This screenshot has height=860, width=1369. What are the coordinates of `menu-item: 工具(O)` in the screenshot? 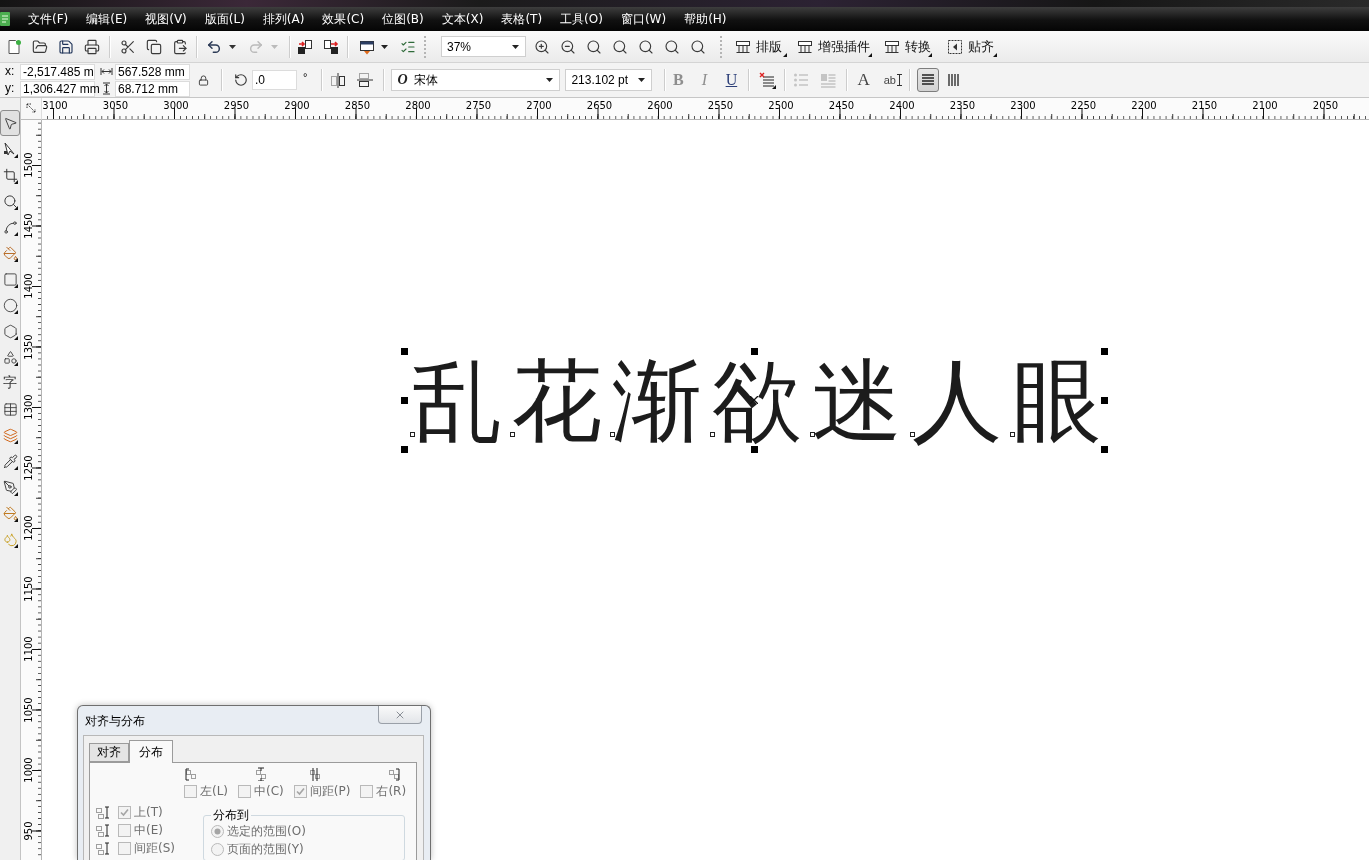 It's located at (581, 19).